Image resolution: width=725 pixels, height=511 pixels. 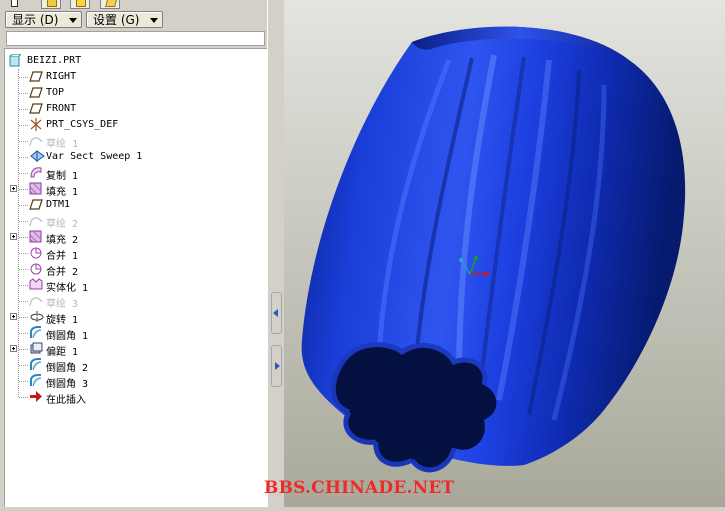 I want to click on model-tree-tab-icon, so click(x=14, y=3).